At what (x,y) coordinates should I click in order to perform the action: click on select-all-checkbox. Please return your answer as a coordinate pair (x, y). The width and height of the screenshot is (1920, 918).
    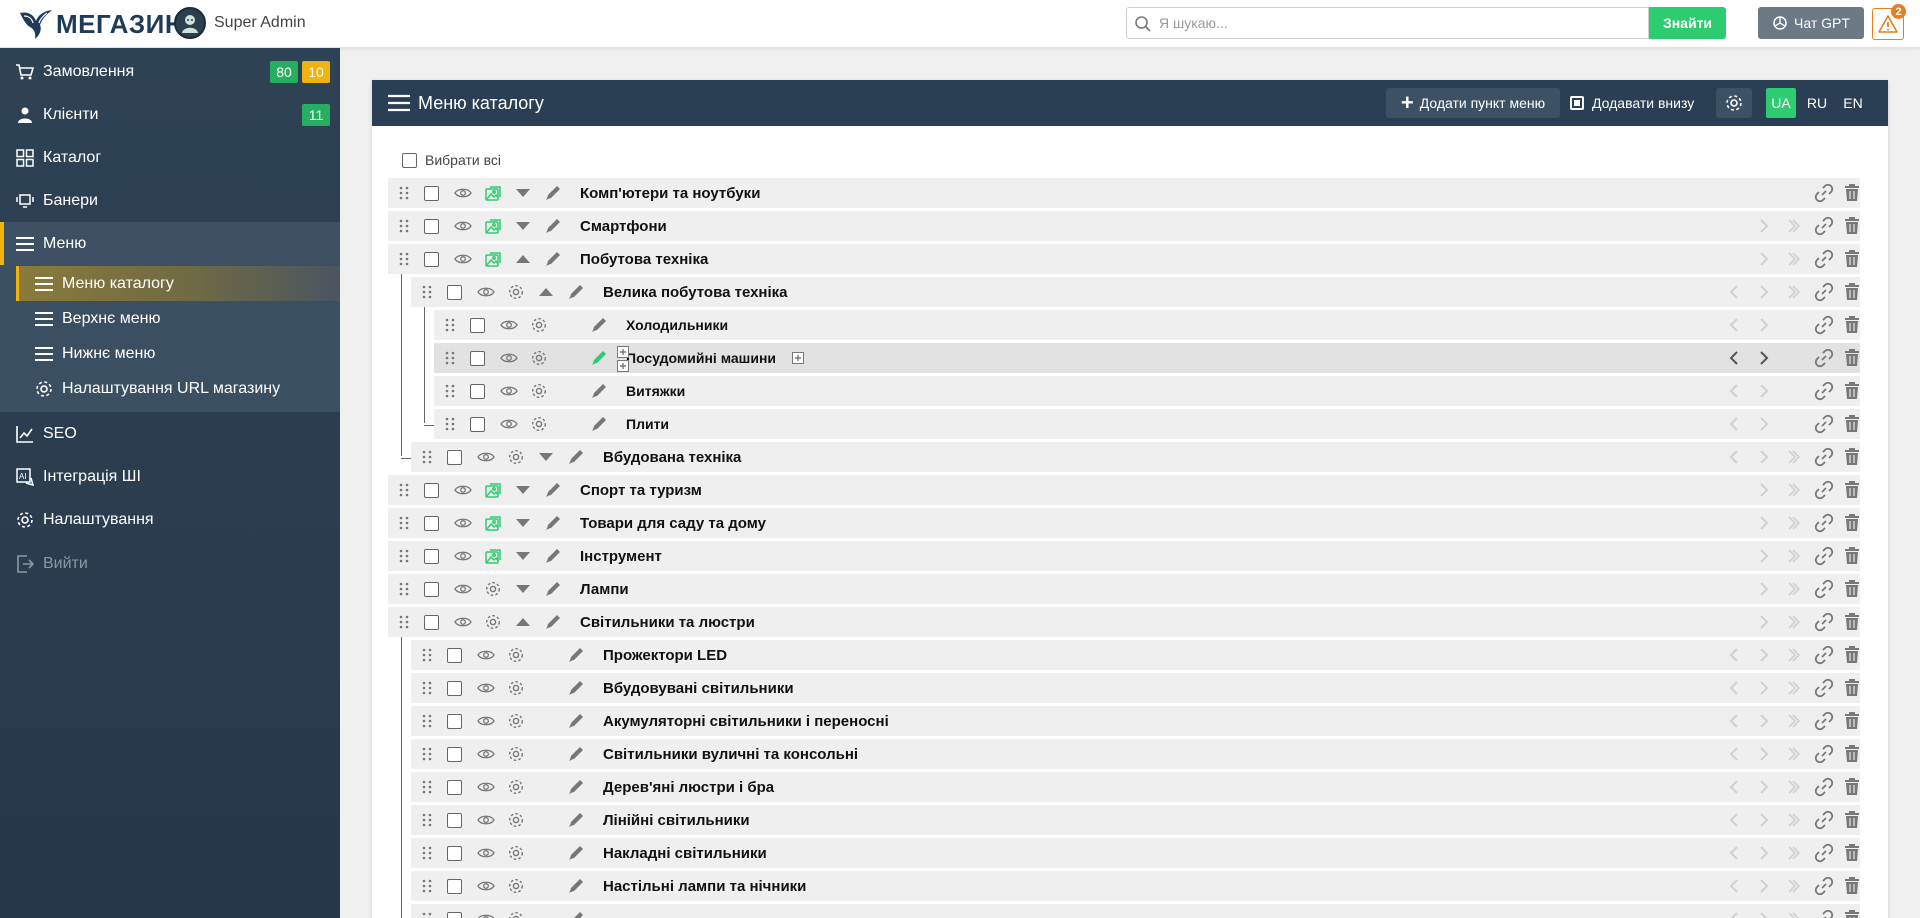
    Looking at the image, I should click on (409, 160).